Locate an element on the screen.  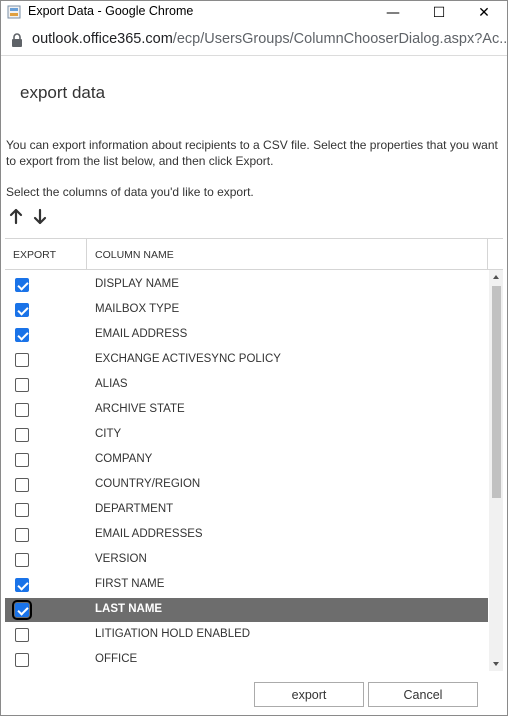
column-name-label: EXCHANGE ACTIVESYNC POLICY is located at coordinates (188, 359).